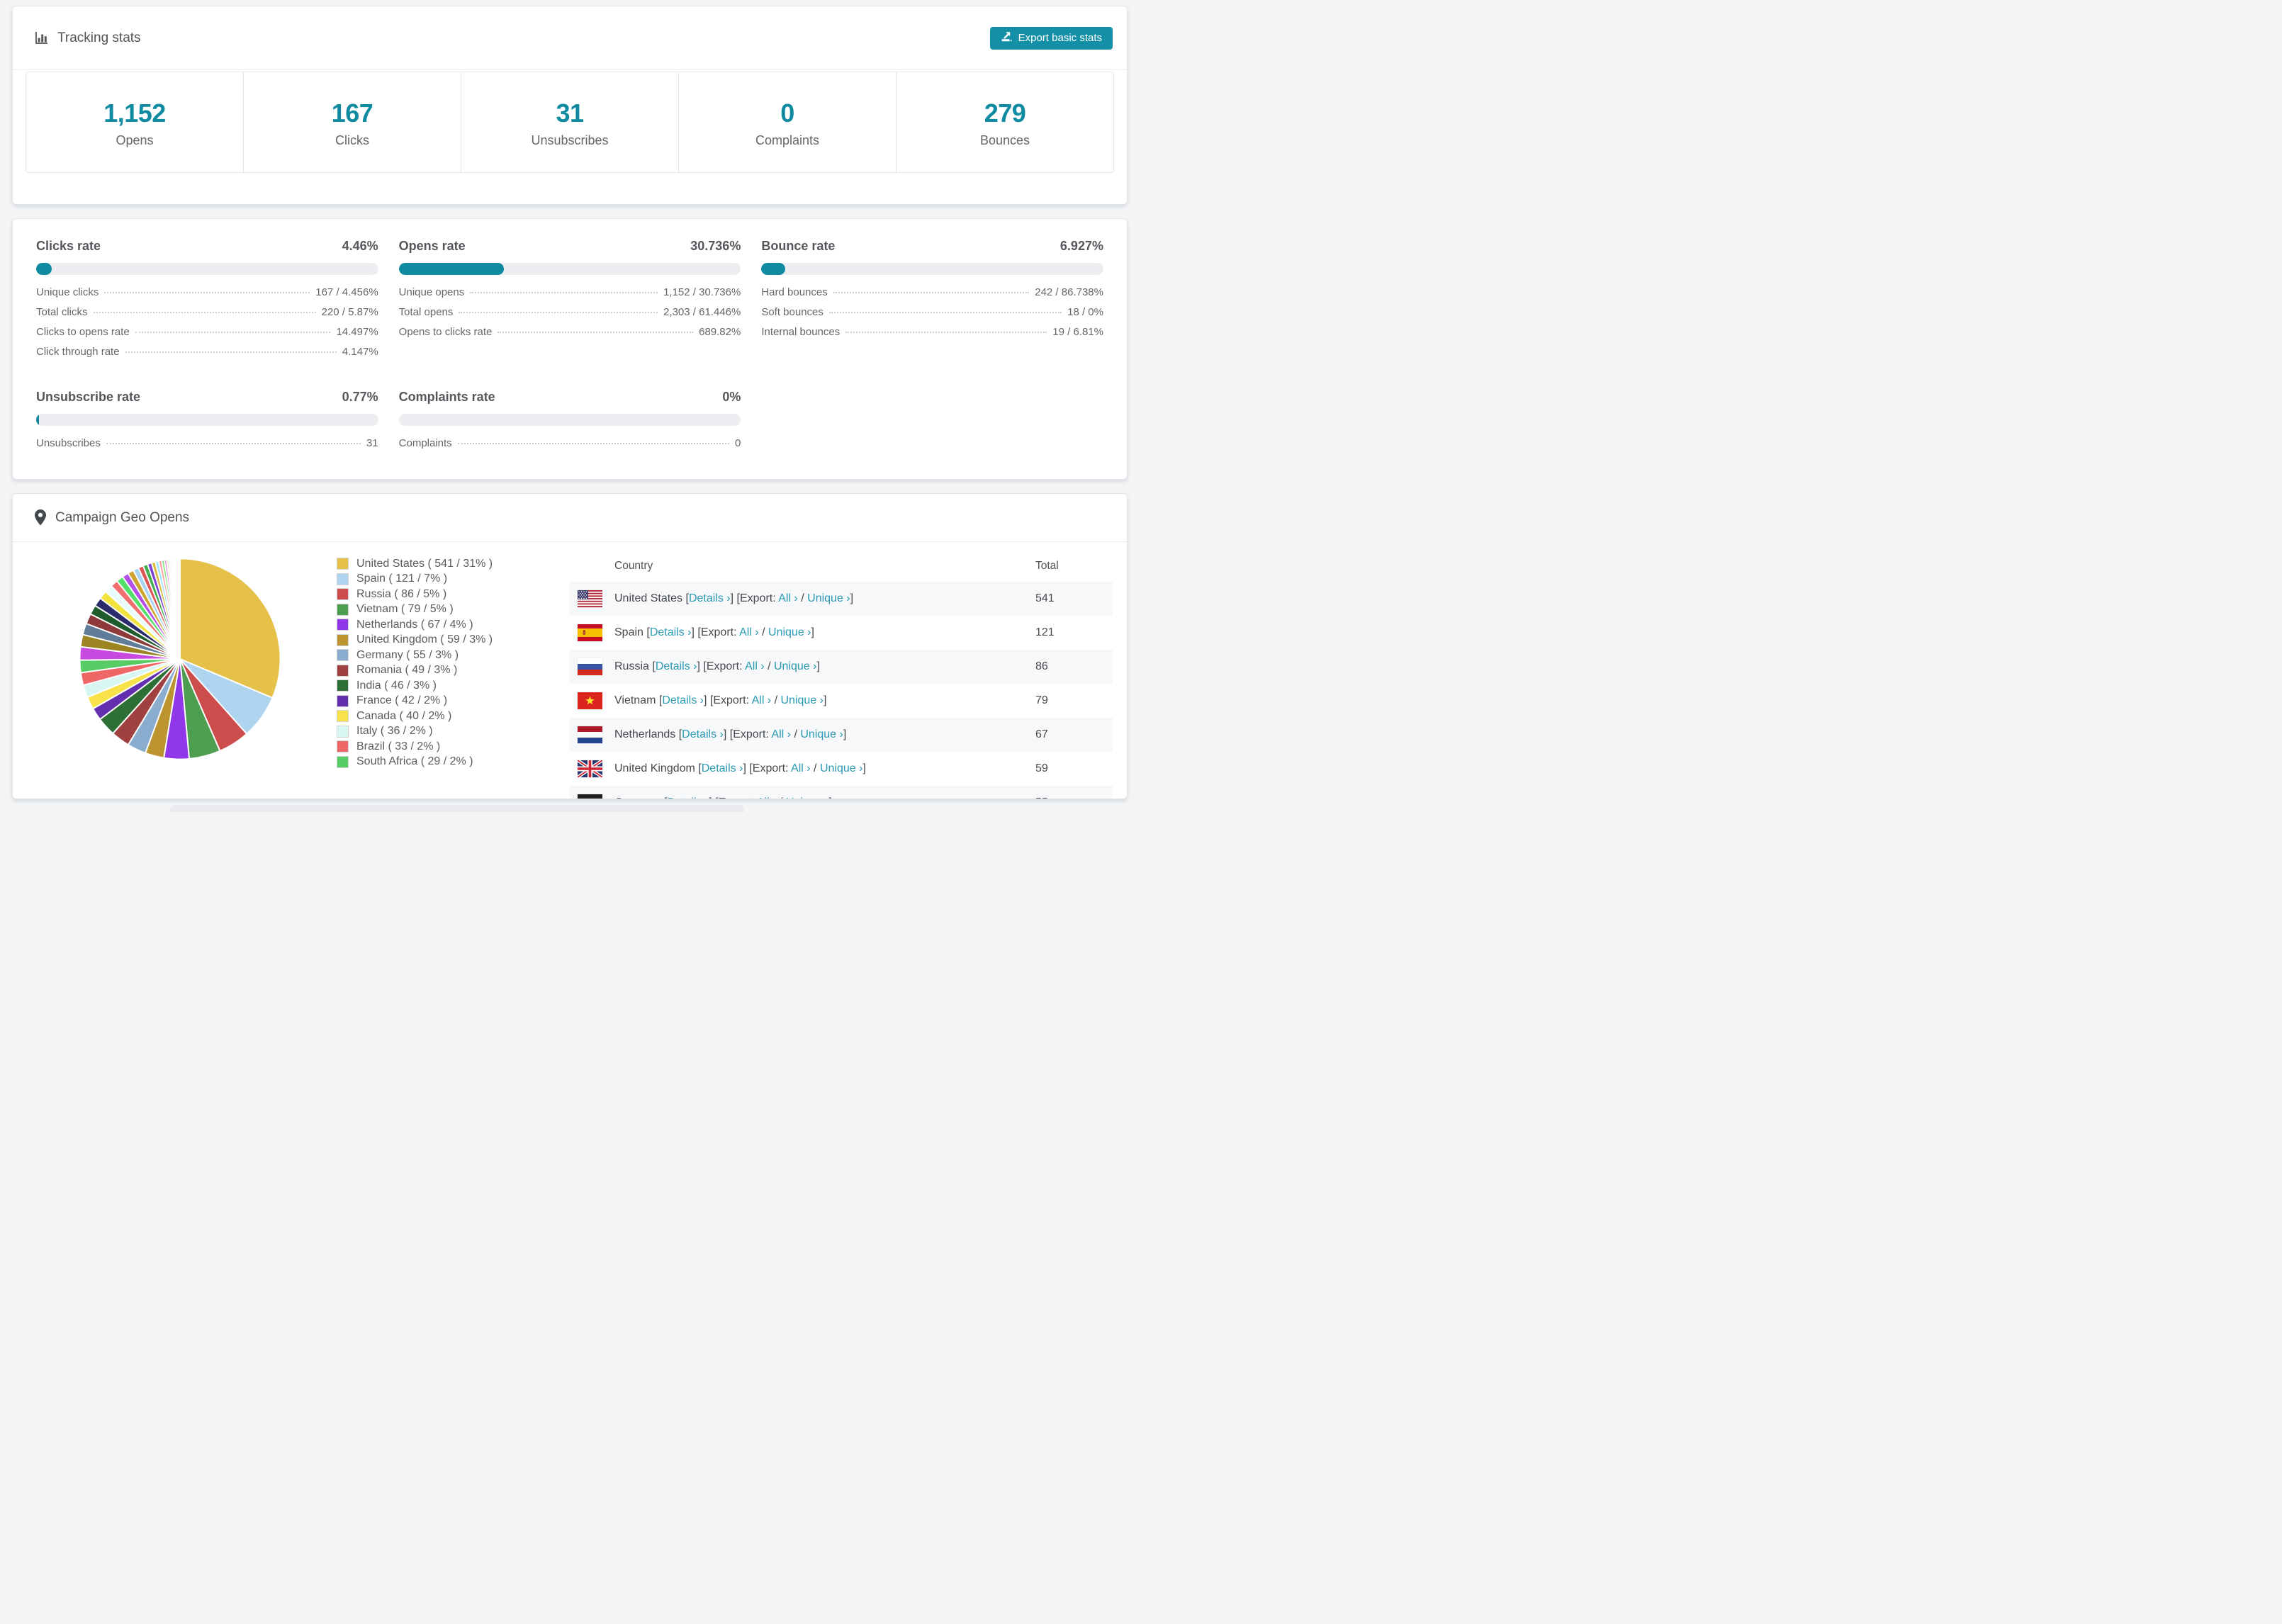 The image size is (2282, 1624). I want to click on rate-value: 4.46%, so click(360, 246).